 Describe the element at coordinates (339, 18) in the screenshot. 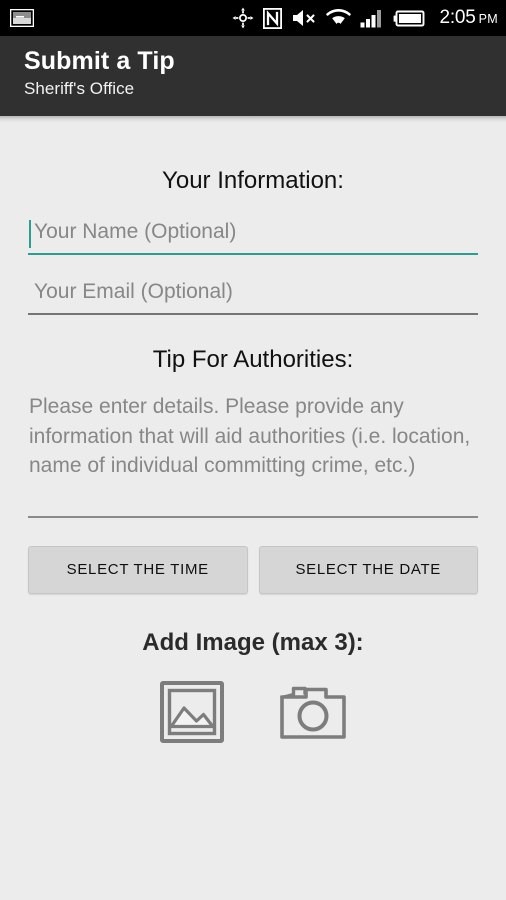

I see `wifi-icon` at that location.